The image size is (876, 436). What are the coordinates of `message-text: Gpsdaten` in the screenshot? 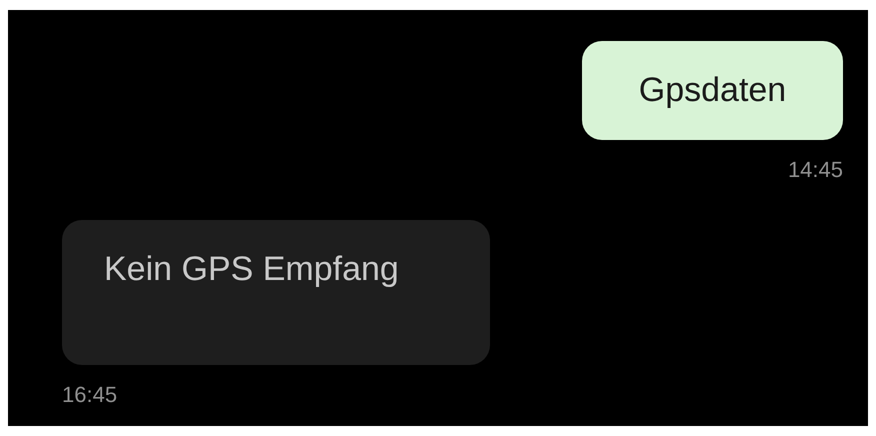 It's located at (712, 90).